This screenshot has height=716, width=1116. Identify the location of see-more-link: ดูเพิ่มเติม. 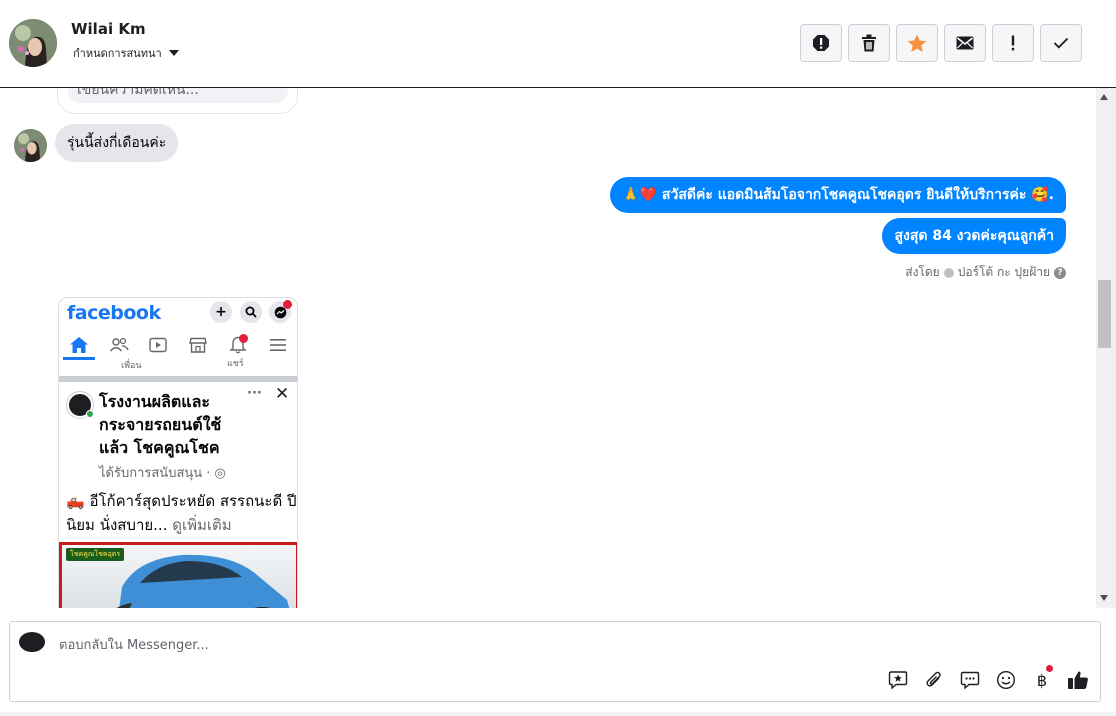
(202, 525).